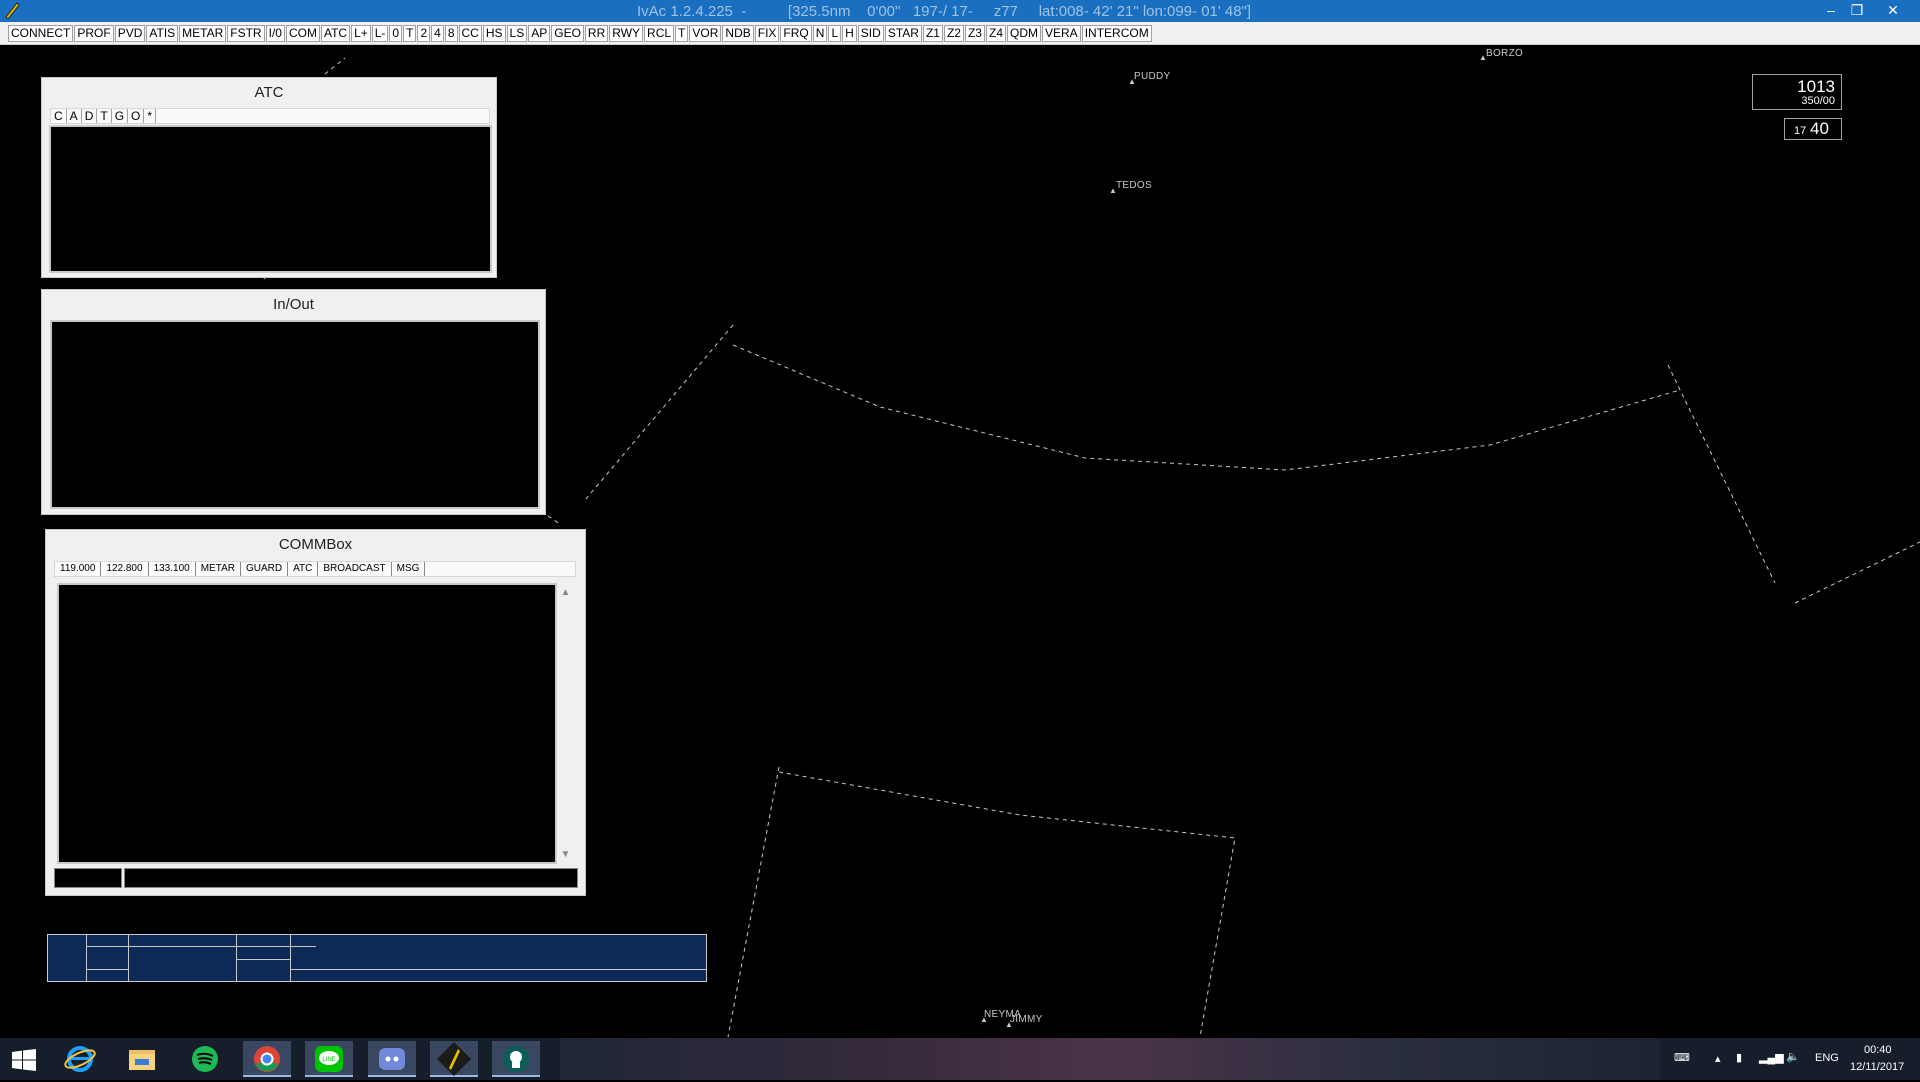 Image resolution: width=1920 pixels, height=1082 pixels. I want to click on inout-panel: In/Out, so click(293, 402).